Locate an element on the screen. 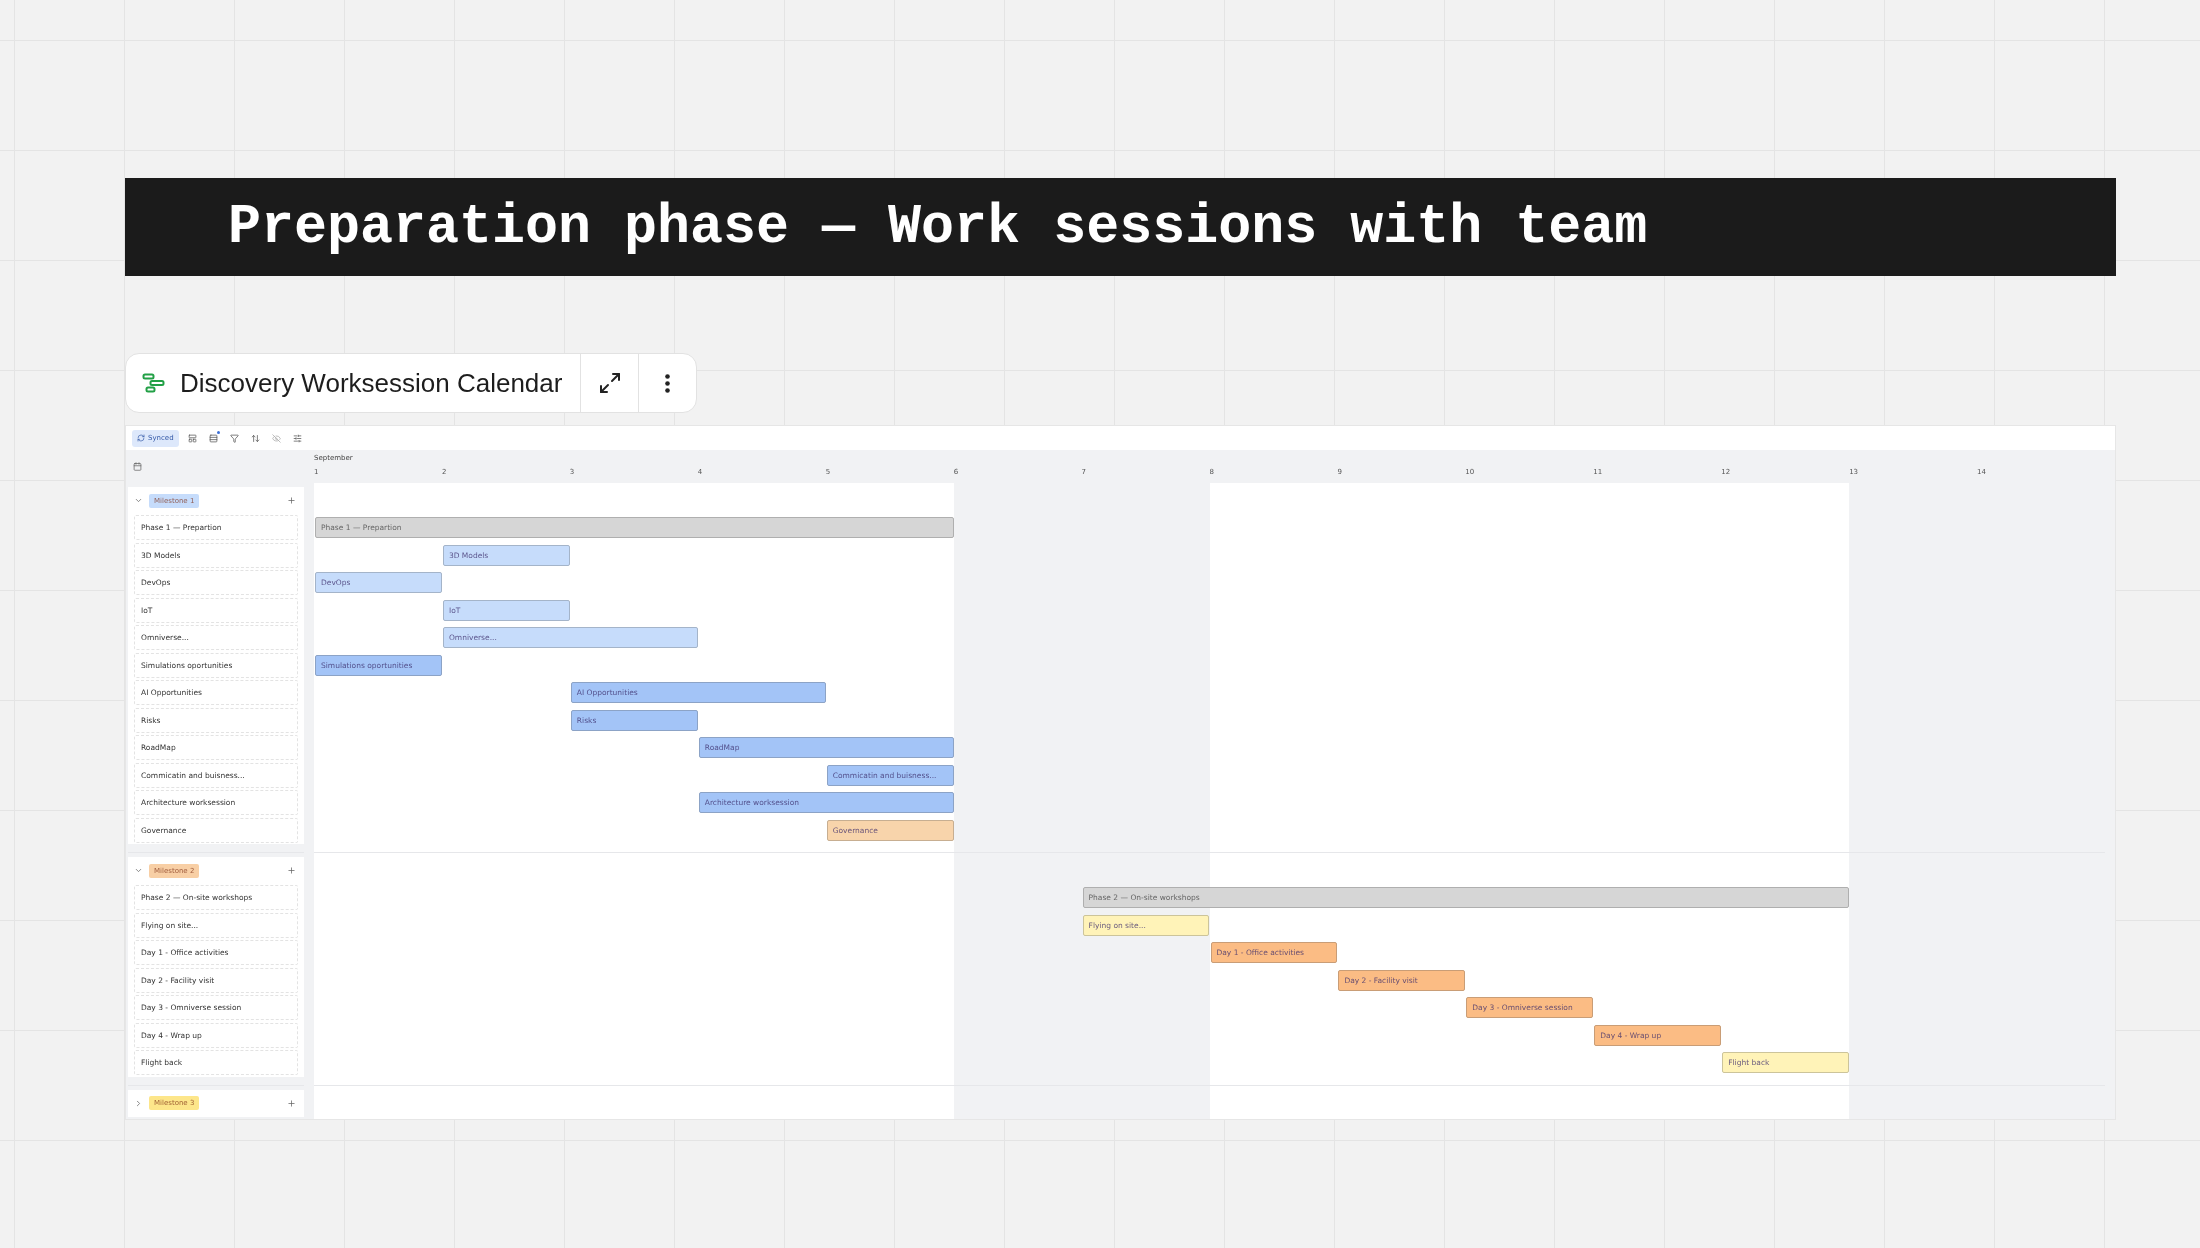 This screenshot has width=2200, height=1248. expand-chevron-icon is located at coordinates (138, 1103).